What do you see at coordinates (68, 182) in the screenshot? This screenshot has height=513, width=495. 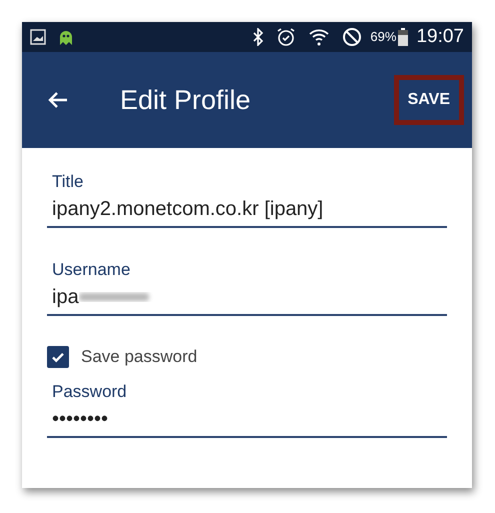 I see `field-label: Title` at bounding box center [68, 182].